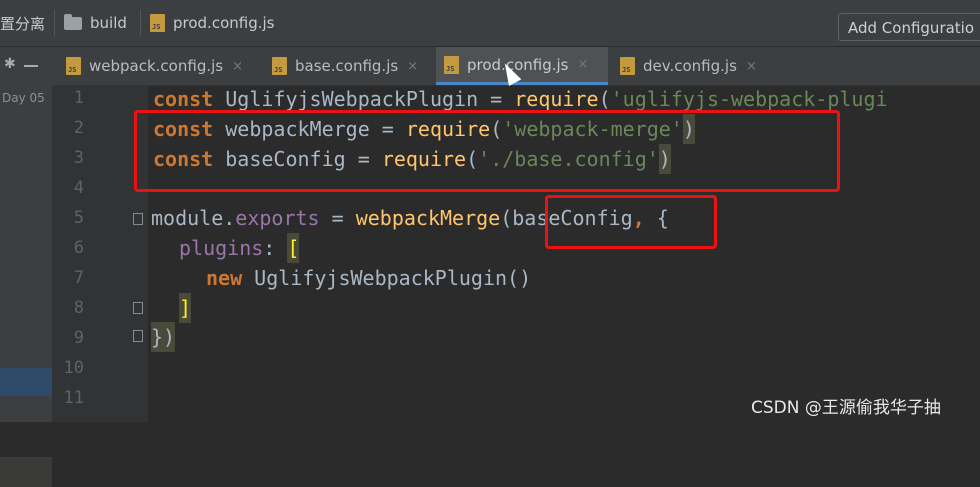  Describe the element at coordinates (221, 248) in the screenshot. I see `property: plugins` at that location.